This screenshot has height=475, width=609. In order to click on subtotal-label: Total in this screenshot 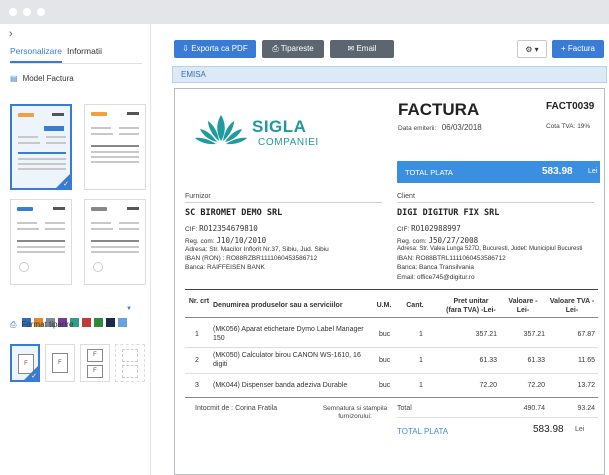, I will do `click(404, 408)`.